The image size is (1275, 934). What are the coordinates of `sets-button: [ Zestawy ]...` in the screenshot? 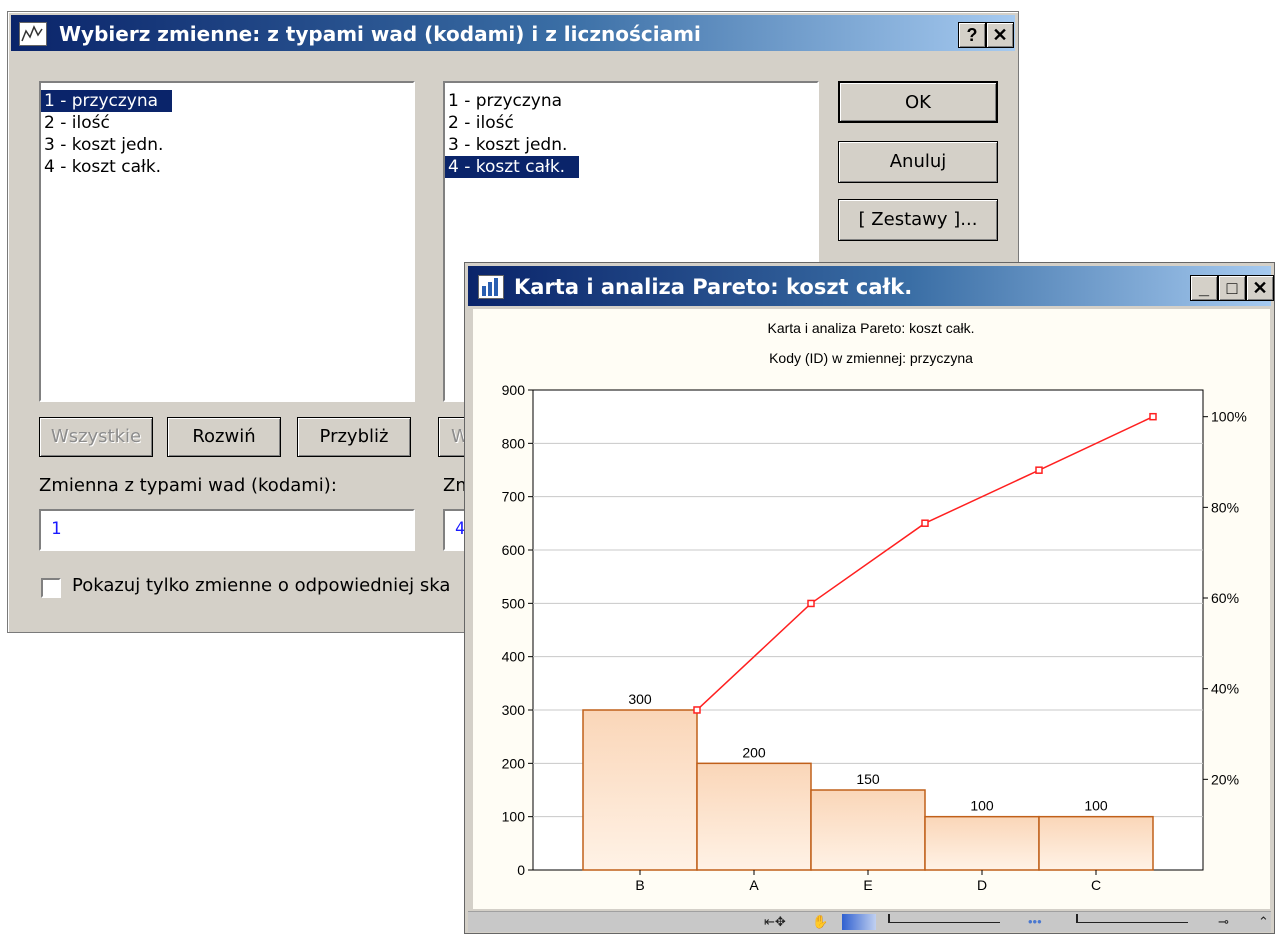 It's located at (918, 220).